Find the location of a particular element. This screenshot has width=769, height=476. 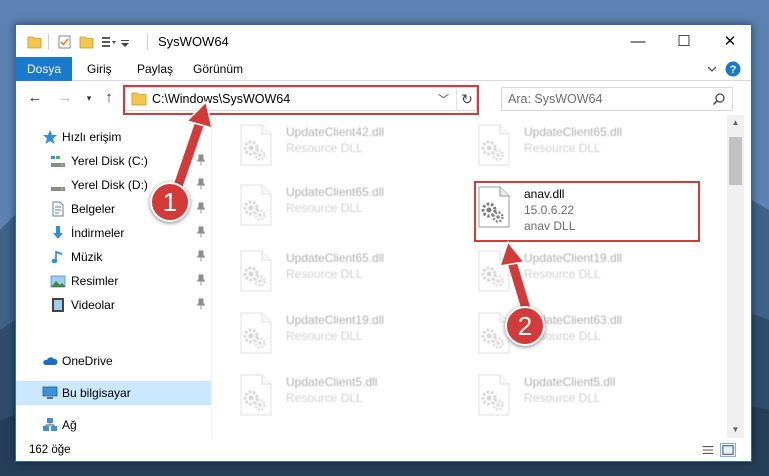

sidebar-item-label: Hızlı erişim is located at coordinates (92, 137).